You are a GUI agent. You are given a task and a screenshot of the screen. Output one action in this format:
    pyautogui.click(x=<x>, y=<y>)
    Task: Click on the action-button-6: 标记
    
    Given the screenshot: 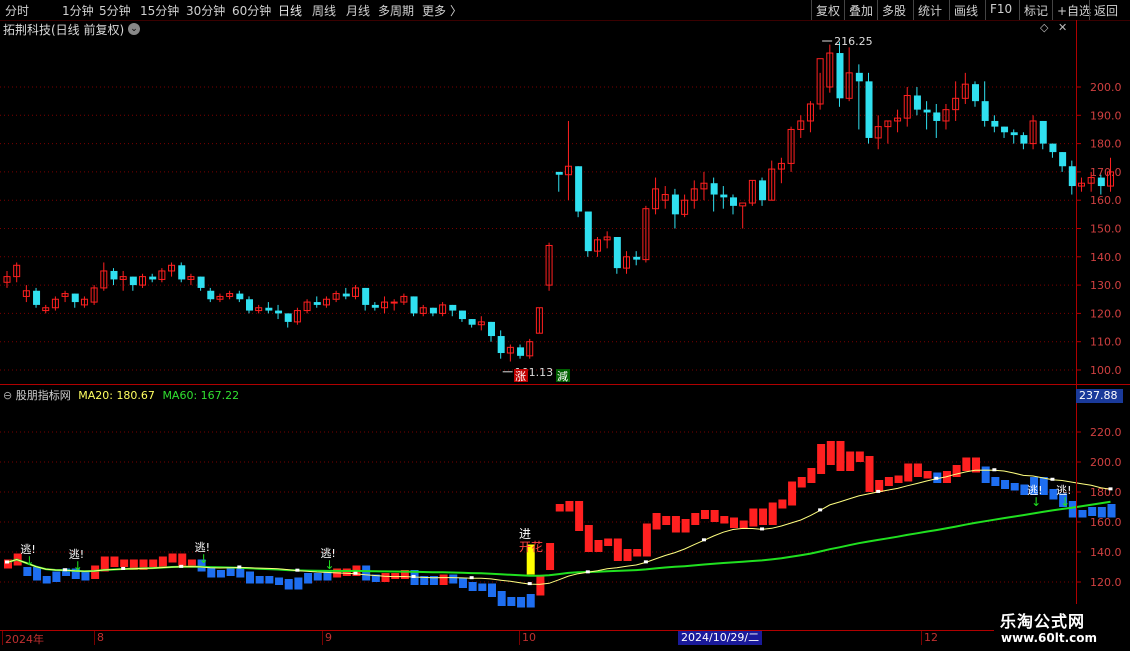 What is the action you would take?
    pyautogui.click(x=1036, y=10)
    